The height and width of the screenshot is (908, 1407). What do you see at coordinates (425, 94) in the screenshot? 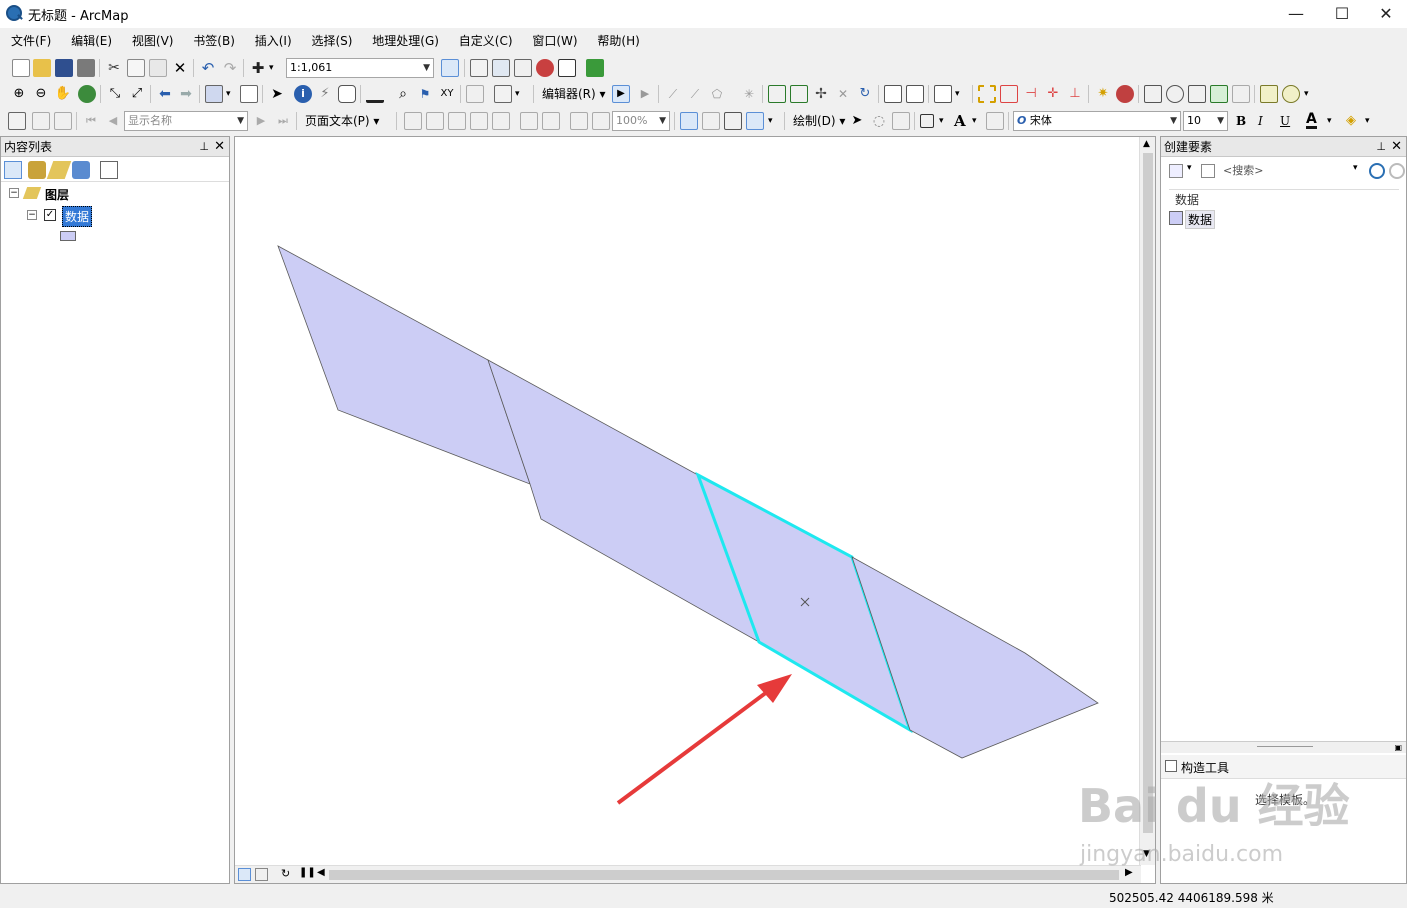
I see `find-route-icon: ⚑` at bounding box center [425, 94].